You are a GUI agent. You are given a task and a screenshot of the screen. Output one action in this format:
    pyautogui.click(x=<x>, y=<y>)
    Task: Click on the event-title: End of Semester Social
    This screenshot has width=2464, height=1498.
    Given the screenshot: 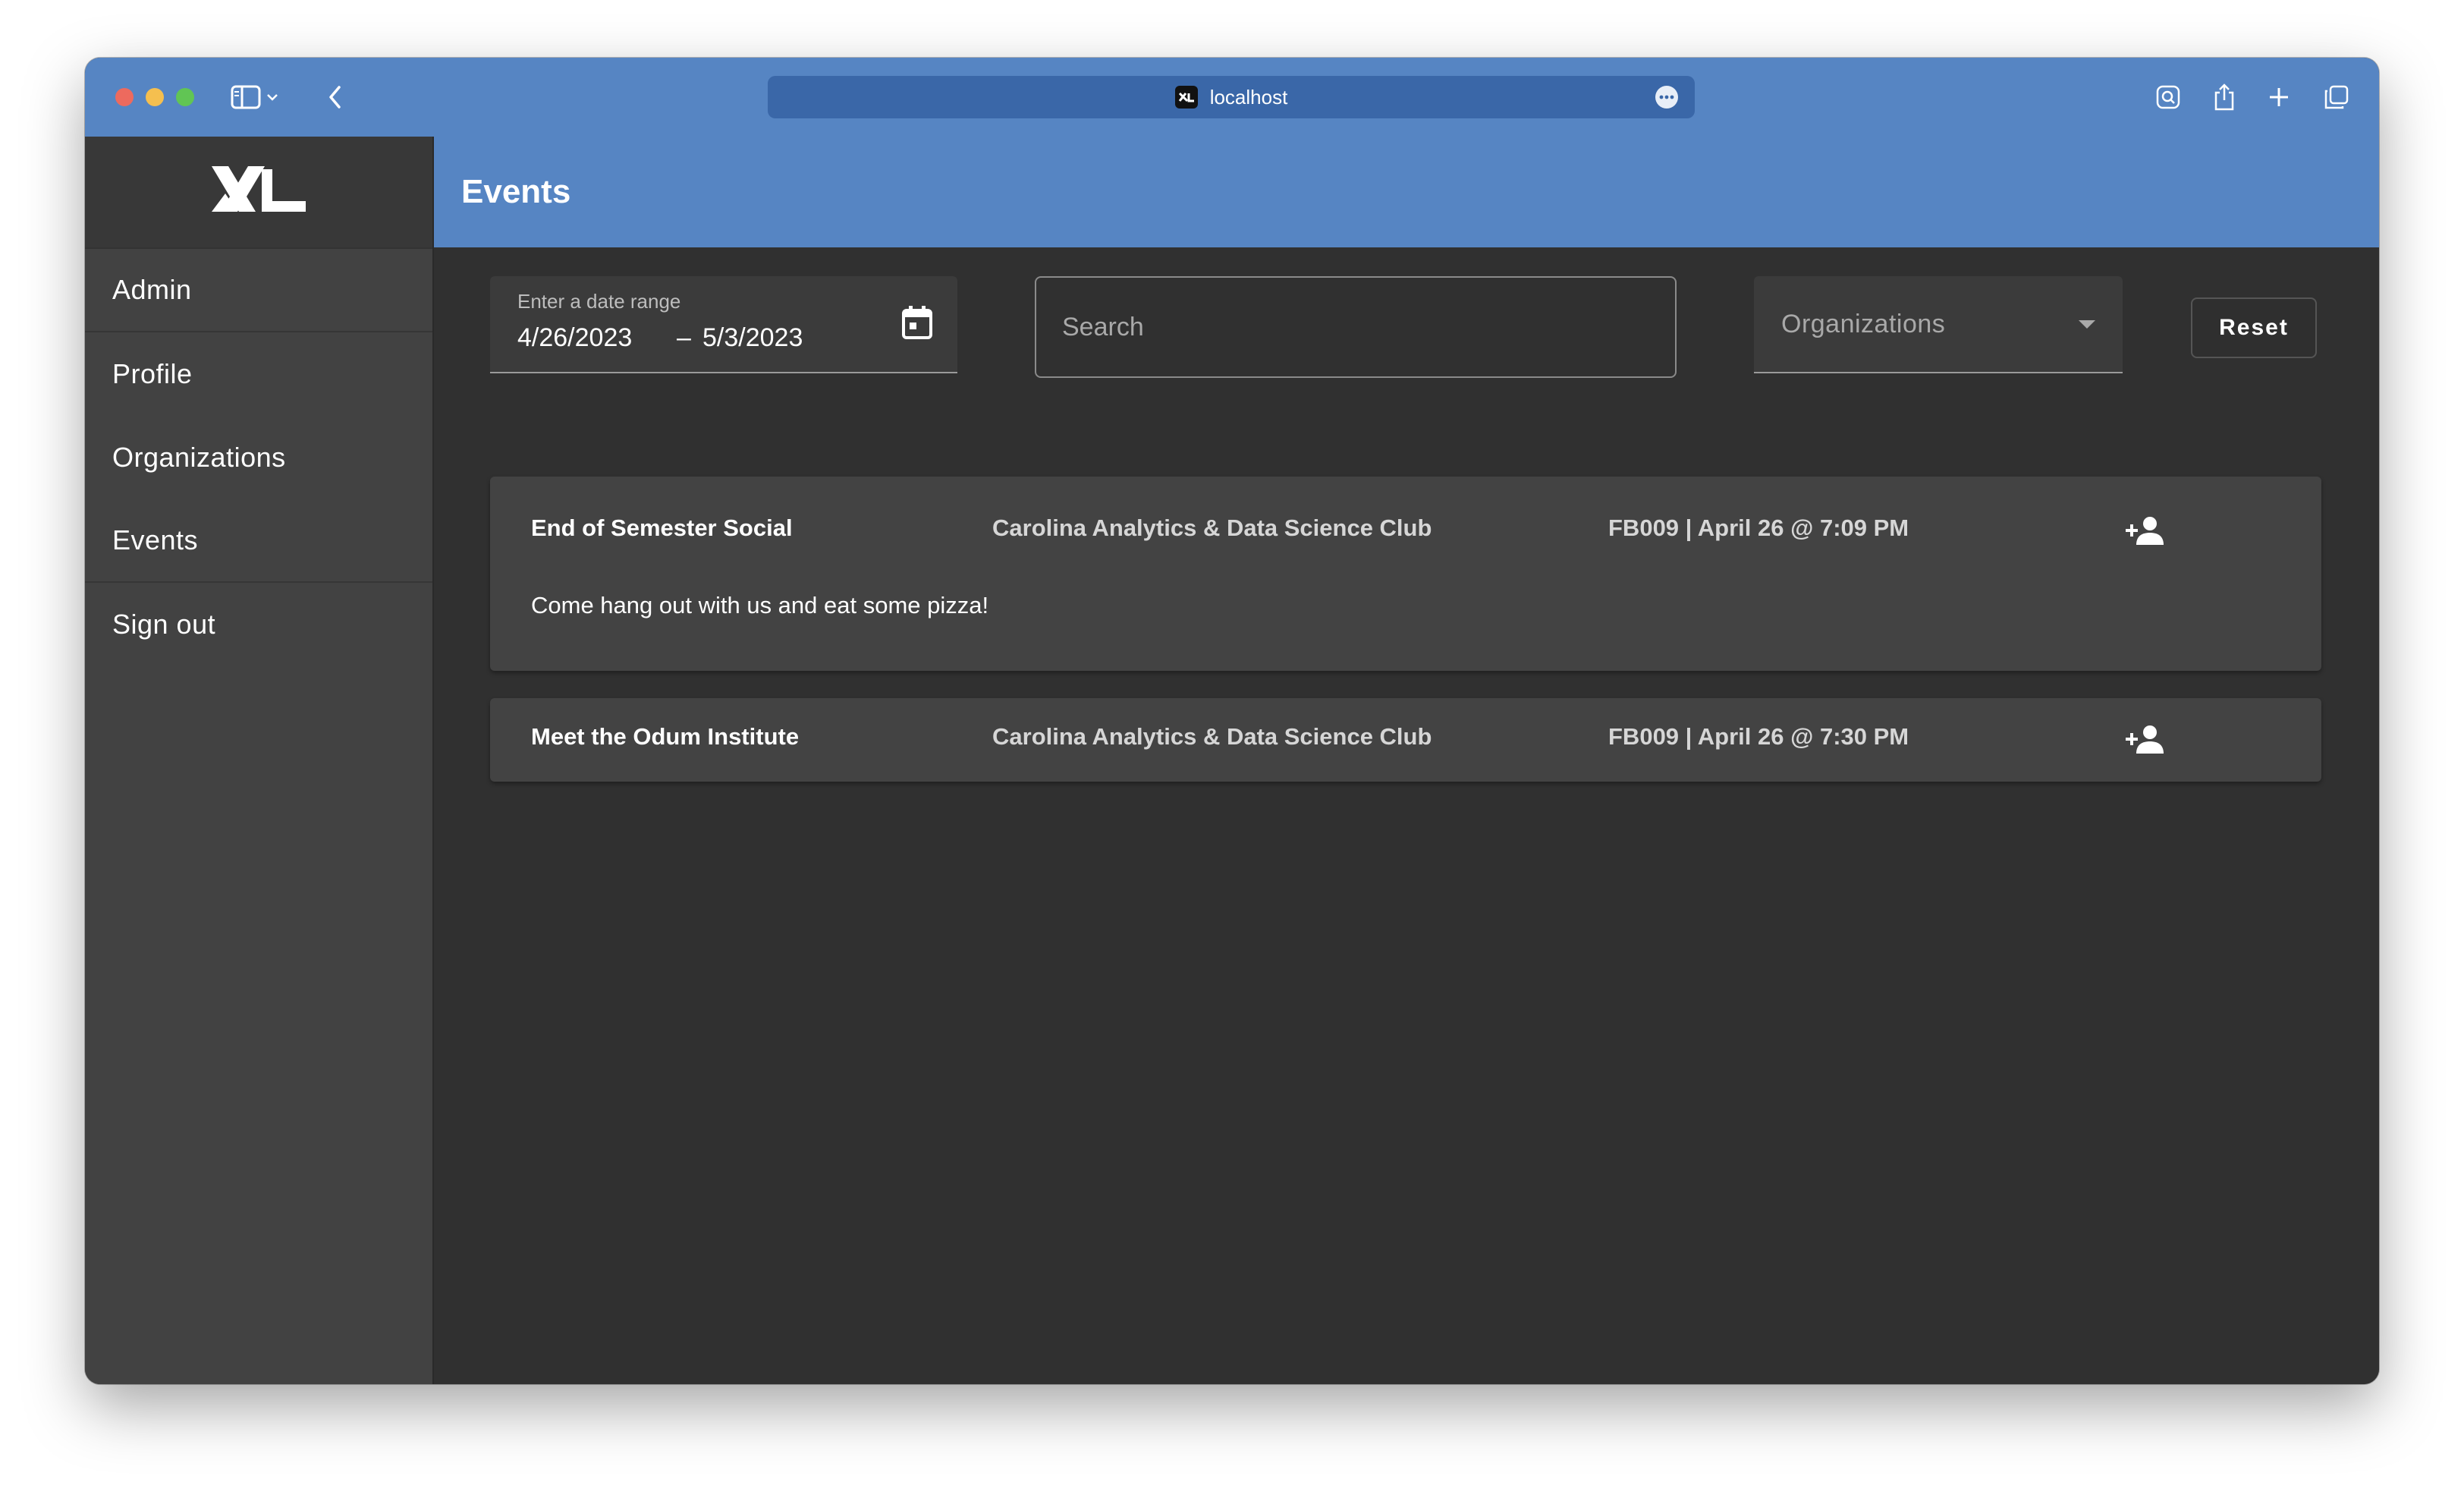 What is the action you would take?
    pyautogui.click(x=662, y=528)
    